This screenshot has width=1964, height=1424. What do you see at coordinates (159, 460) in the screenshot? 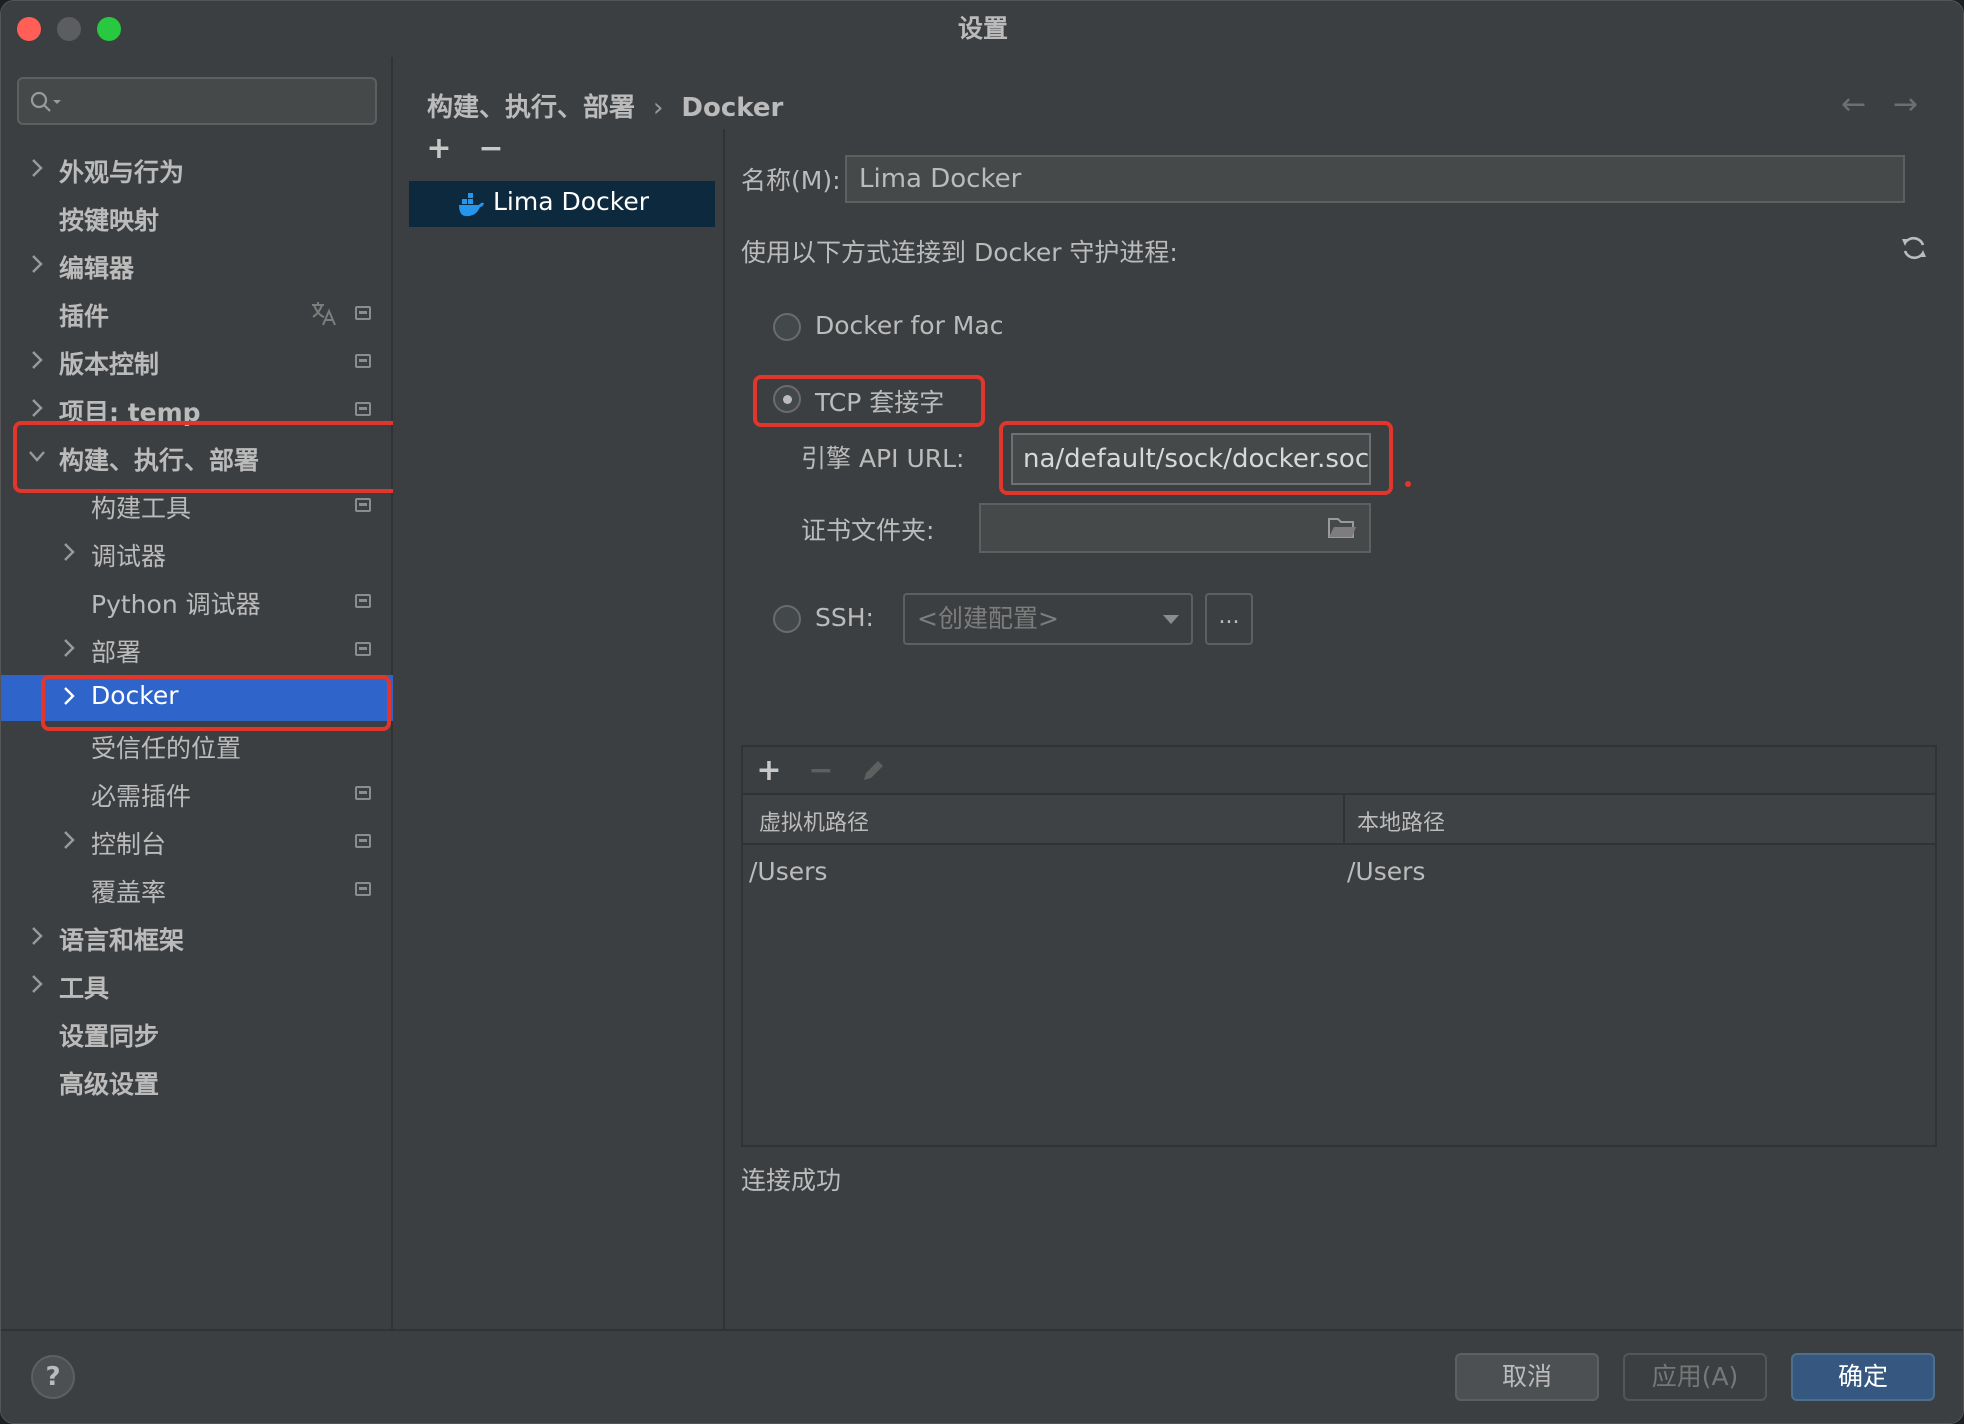
I see `sidebar-item-label: 构建、执行、部署` at bounding box center [159, 460].